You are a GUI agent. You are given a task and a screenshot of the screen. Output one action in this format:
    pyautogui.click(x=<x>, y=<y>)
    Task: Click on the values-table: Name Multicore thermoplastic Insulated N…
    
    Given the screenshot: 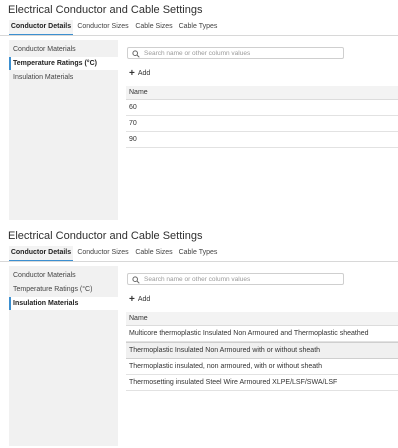 What is the action you would take?
    pyautogui.click(x=262, y=351)
    